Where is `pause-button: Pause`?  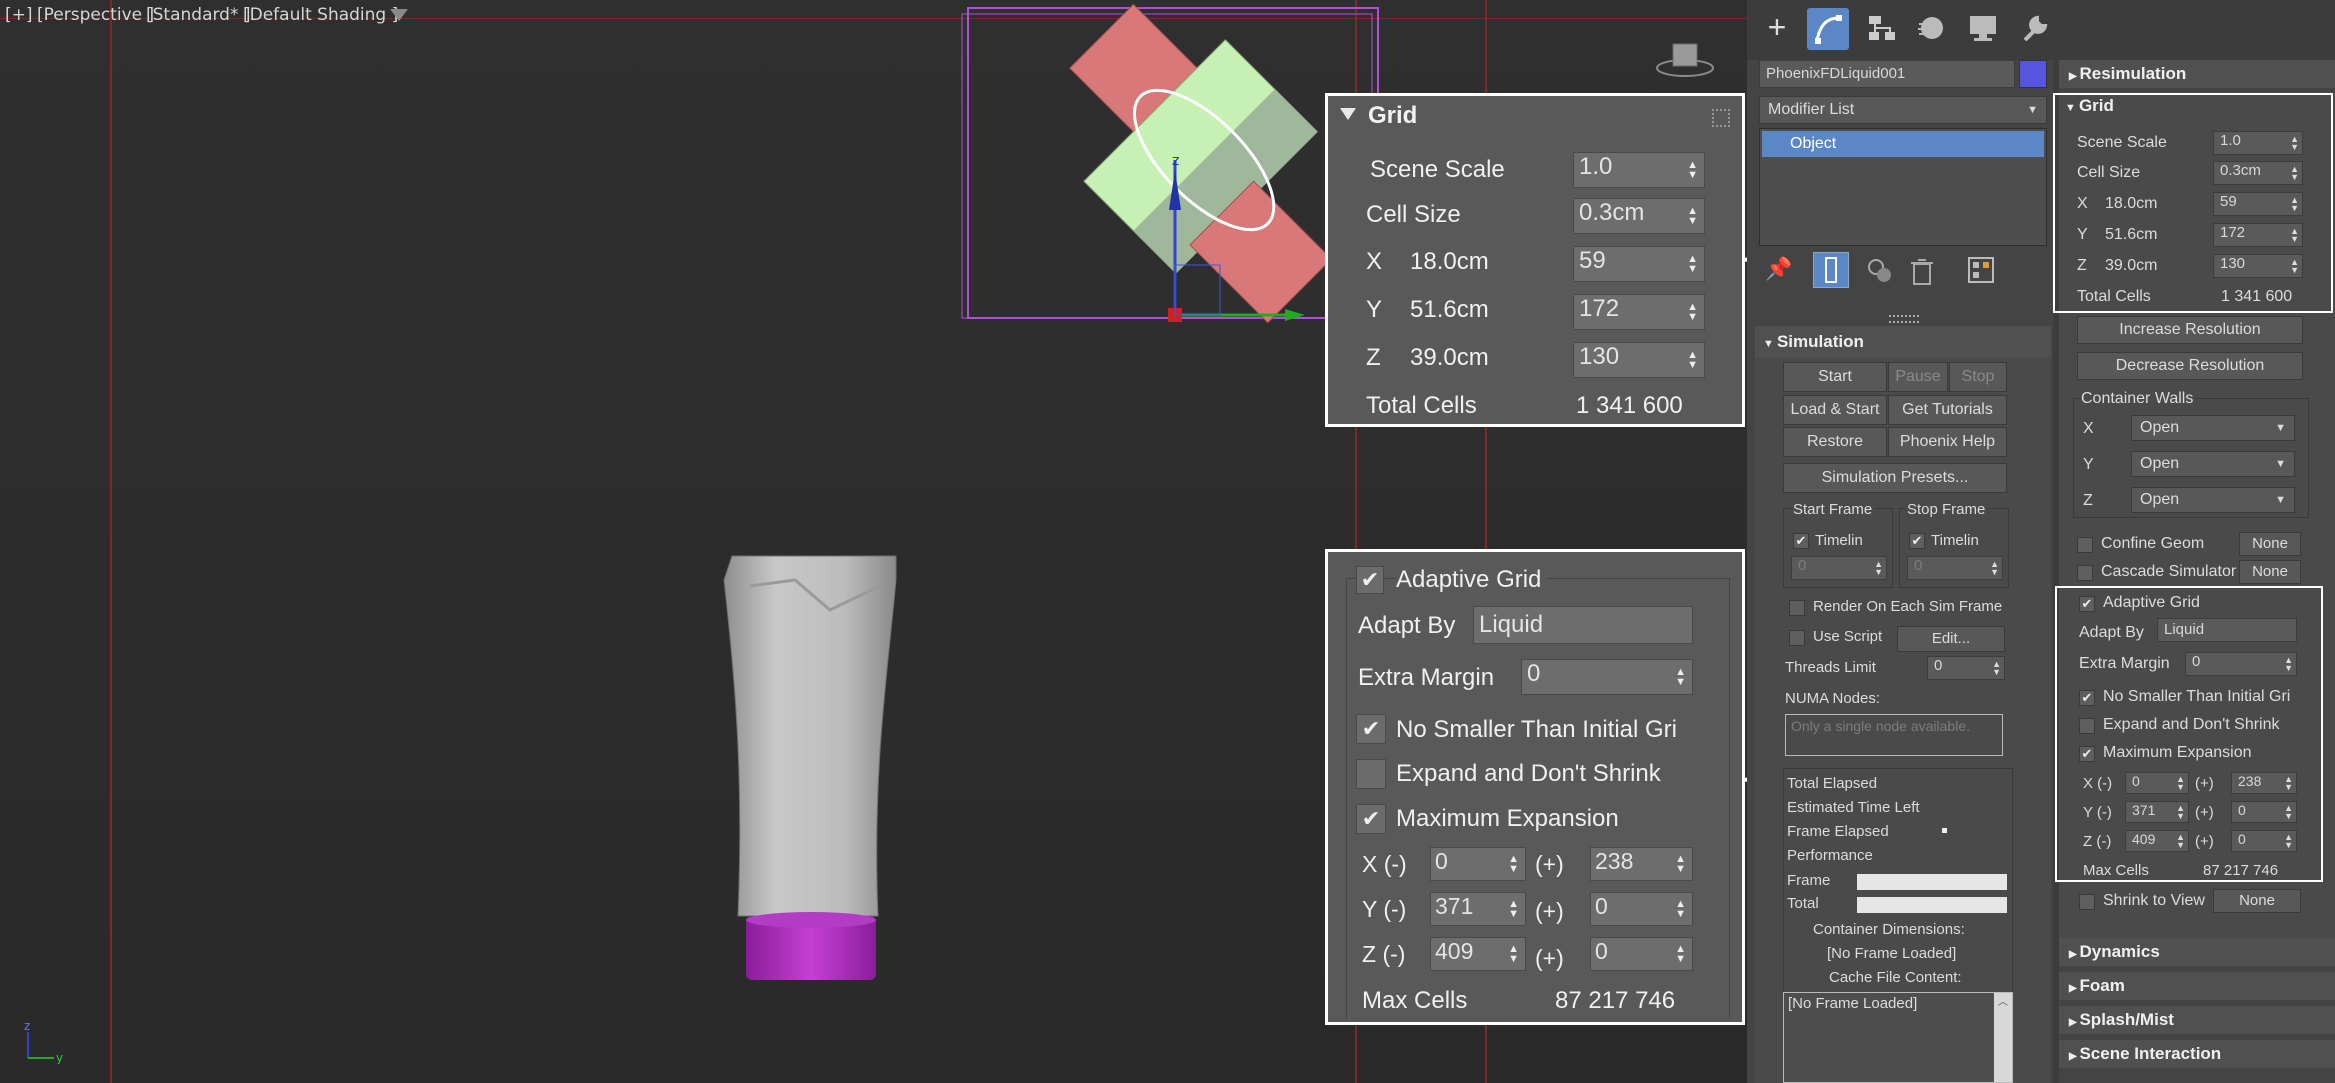
pause-button: Pause is located at coordinates (1918, 377).